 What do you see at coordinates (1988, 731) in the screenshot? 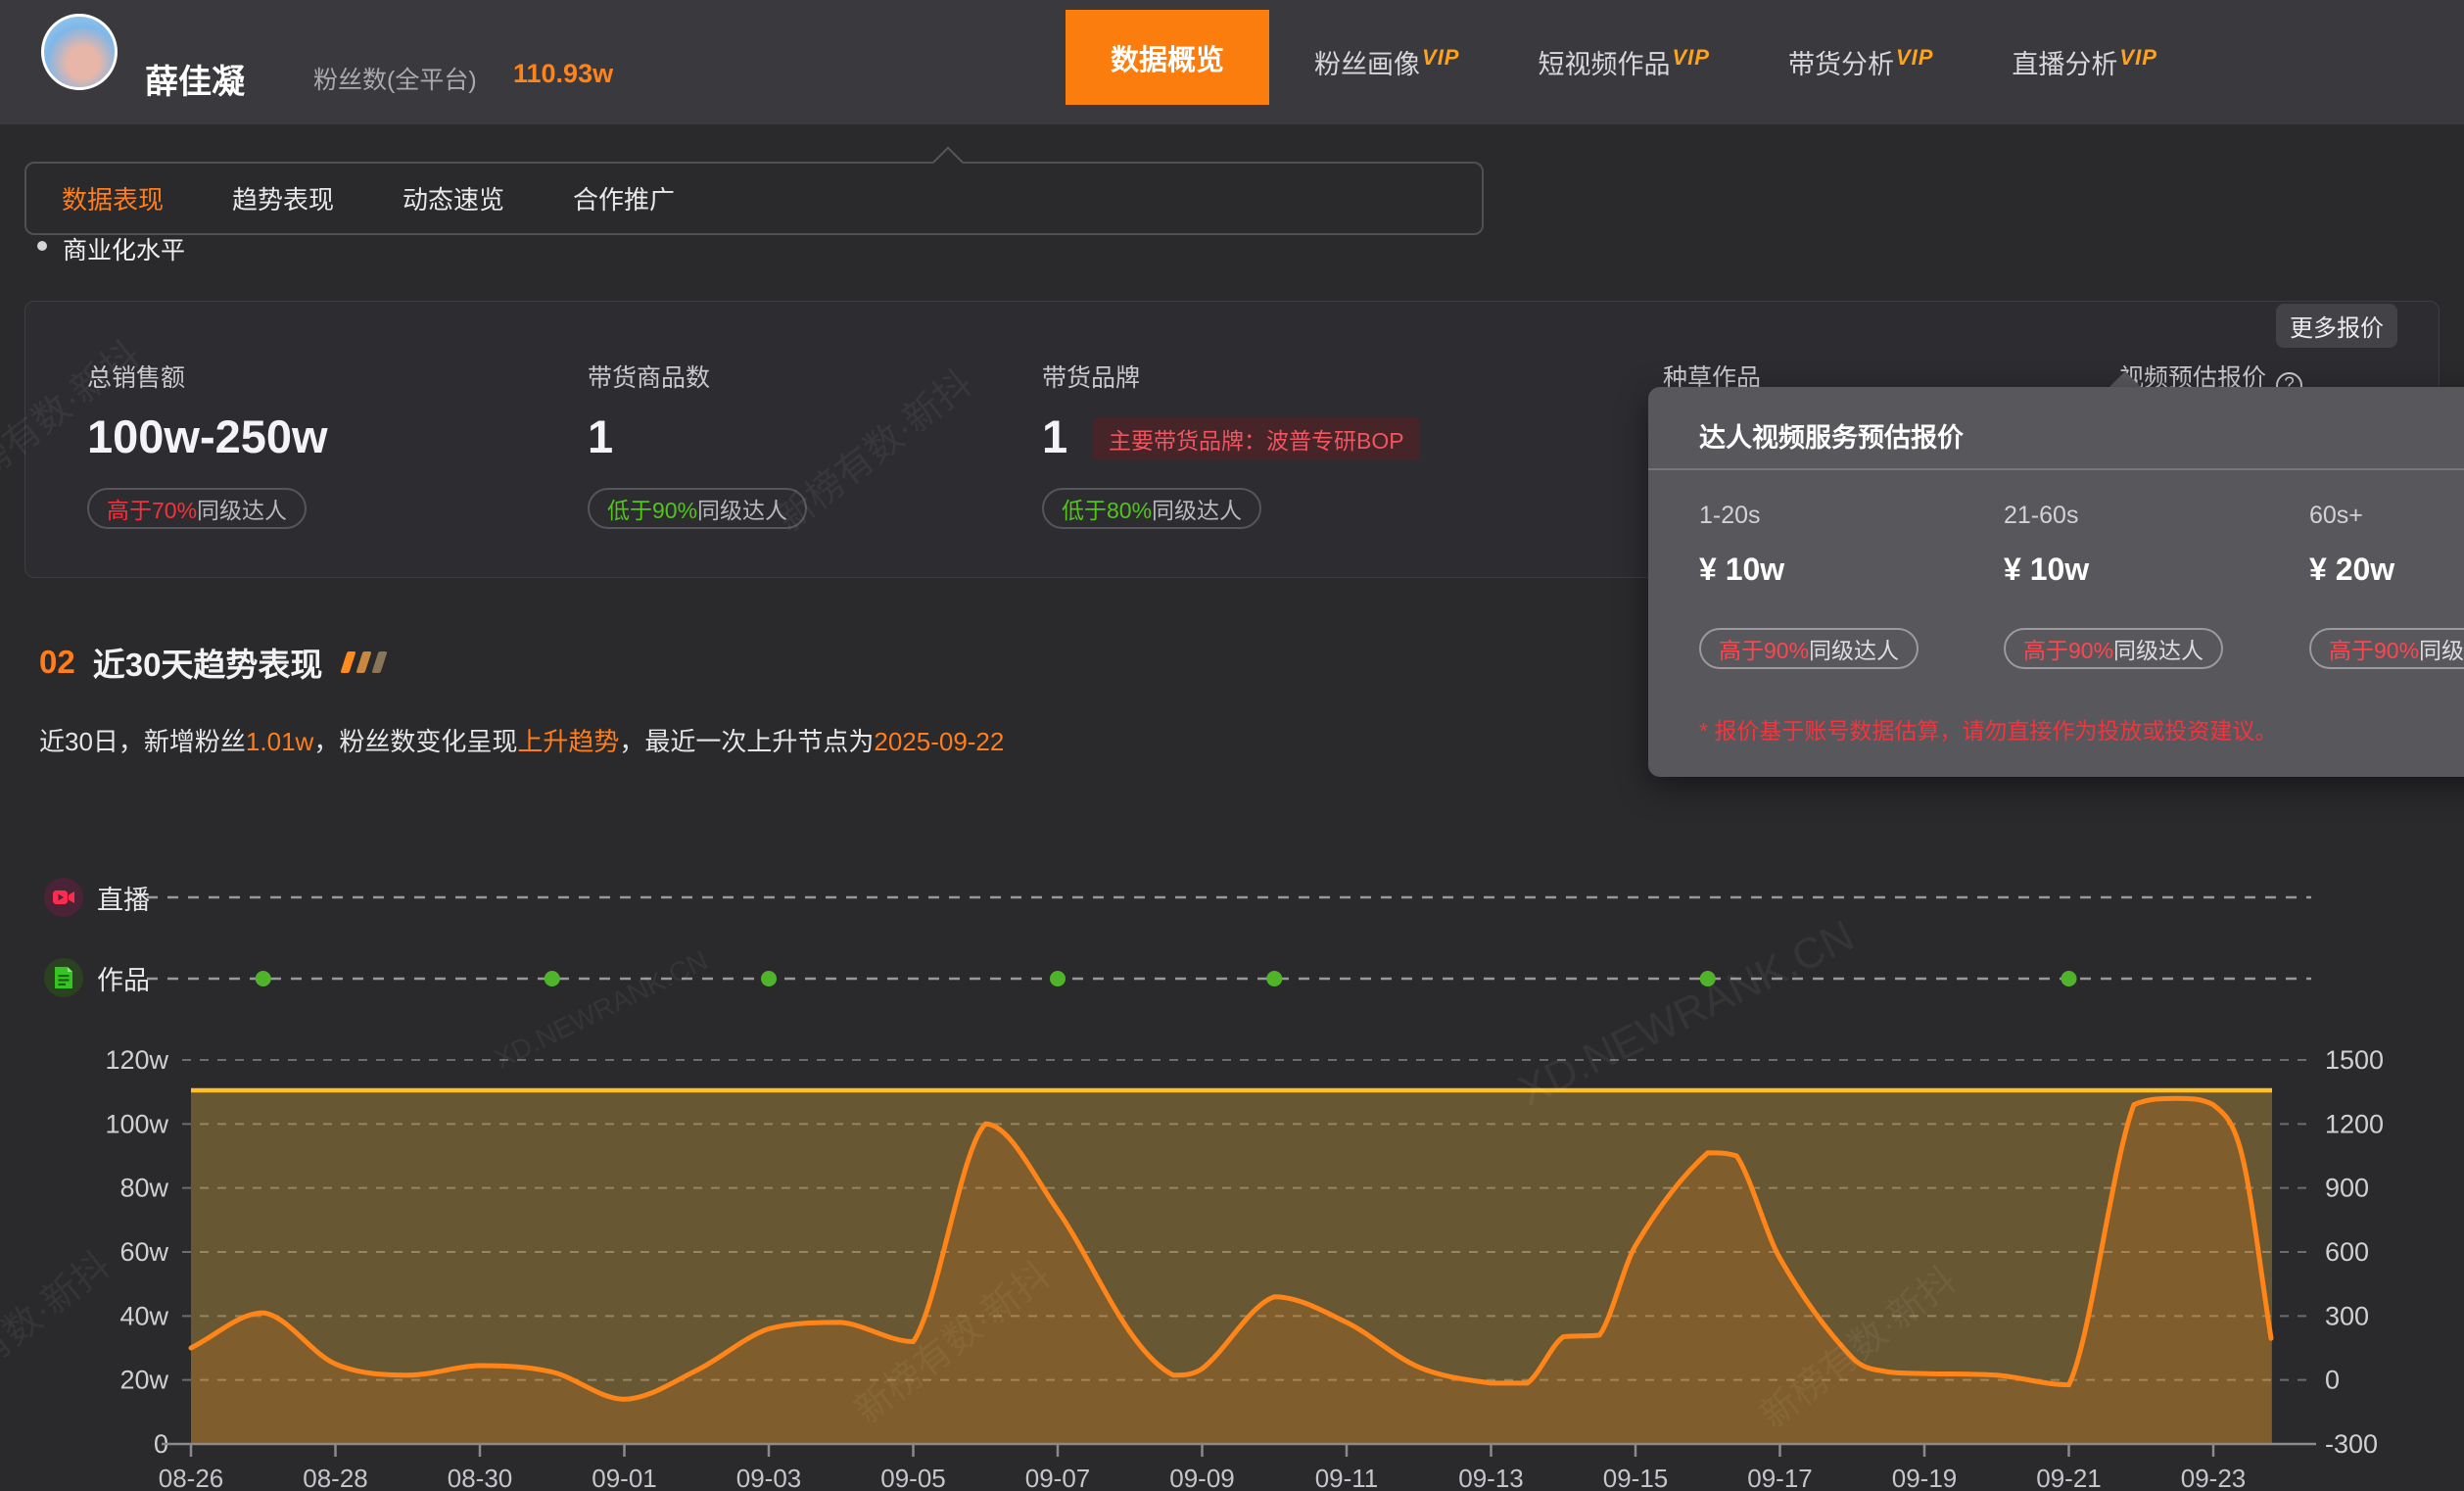
I see `popup-disclaimer: * 报价基于账号数据估算，请勿直接作为投放或投资建议。` at bounding box center [1988, 731].